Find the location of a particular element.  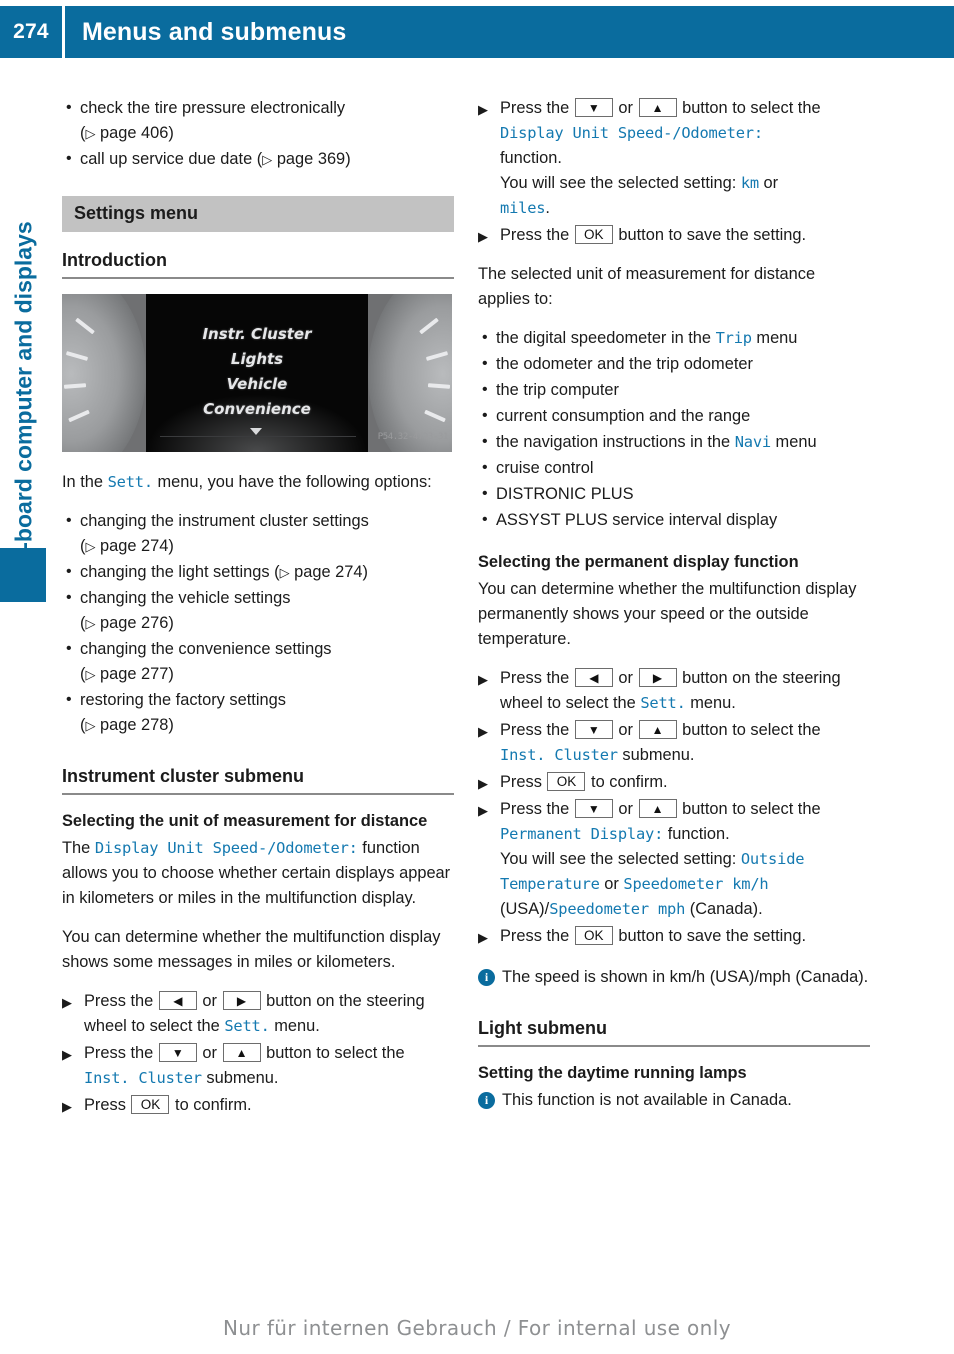

bullet-text: restoring the factory settings is located at coordinates (183, 700).